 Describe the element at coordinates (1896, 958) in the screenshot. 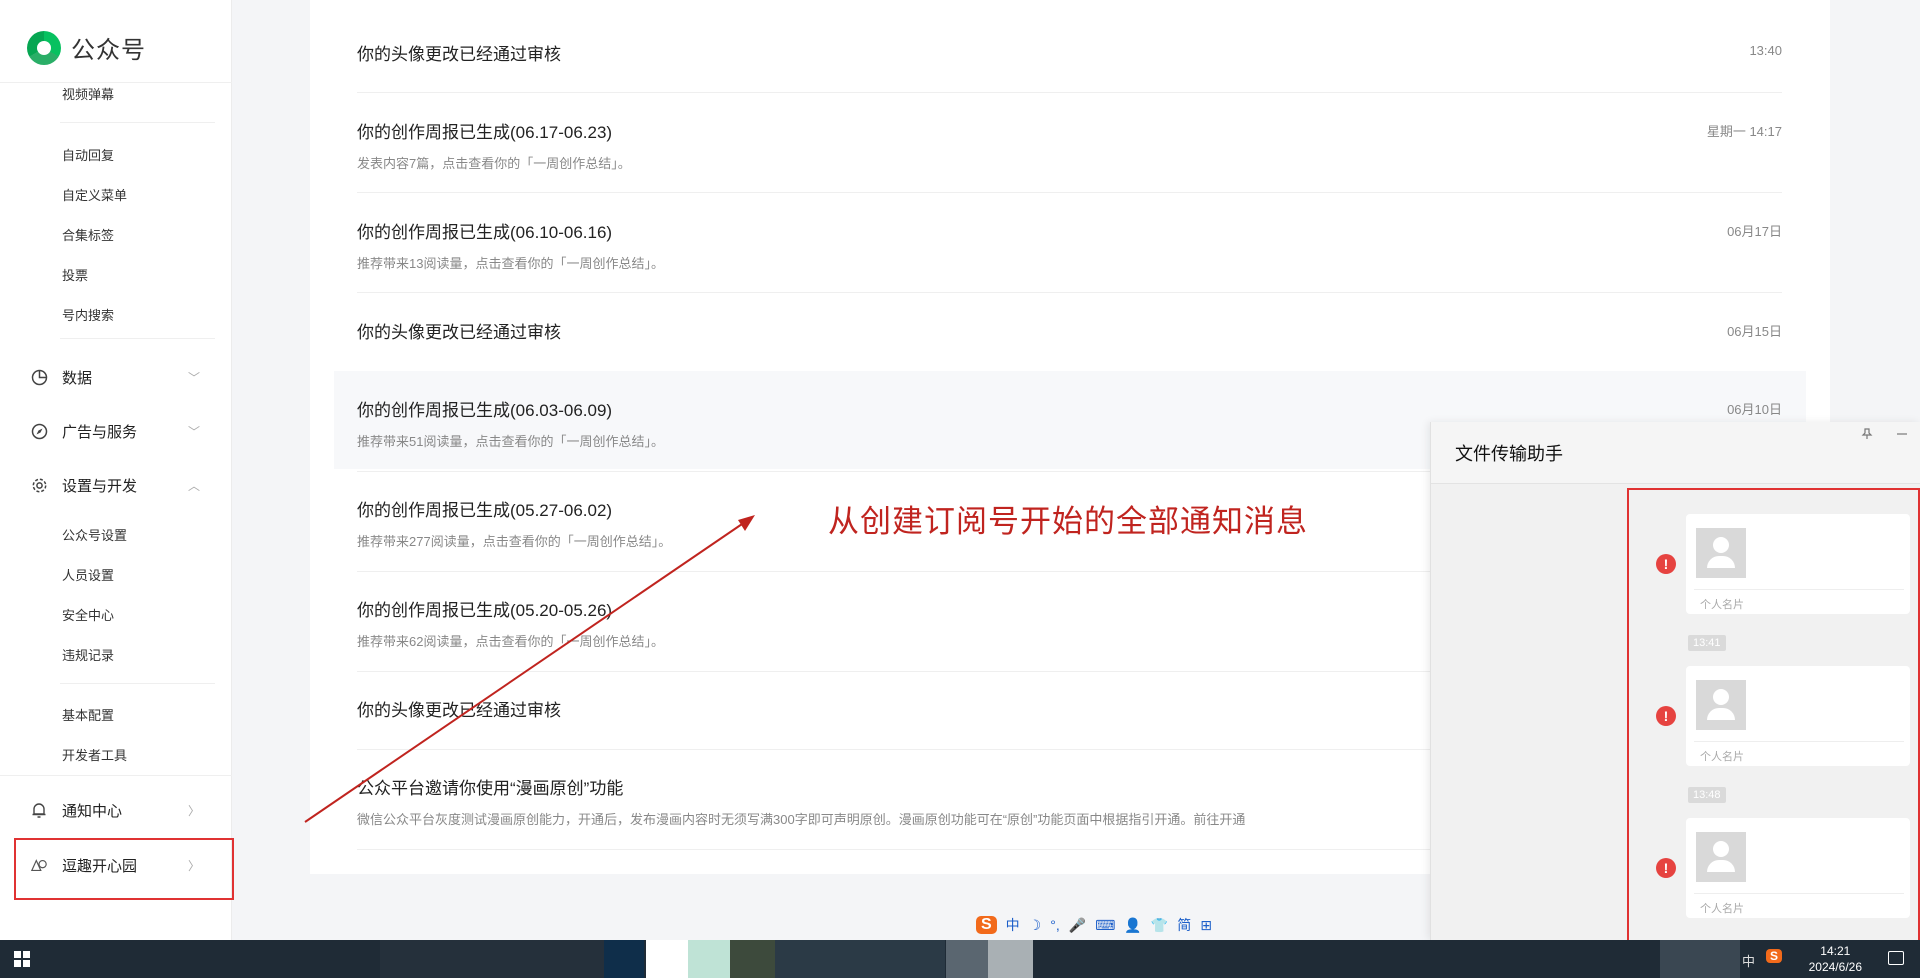

I see `notification-center-icon` at that location.